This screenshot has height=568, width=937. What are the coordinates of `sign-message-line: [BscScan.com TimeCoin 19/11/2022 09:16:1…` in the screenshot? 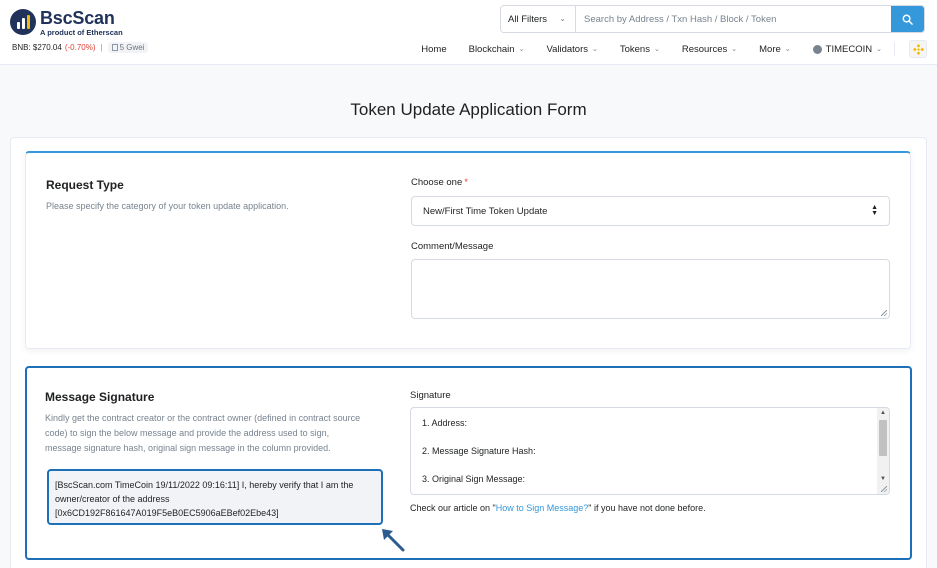 It's located at (204, 485).